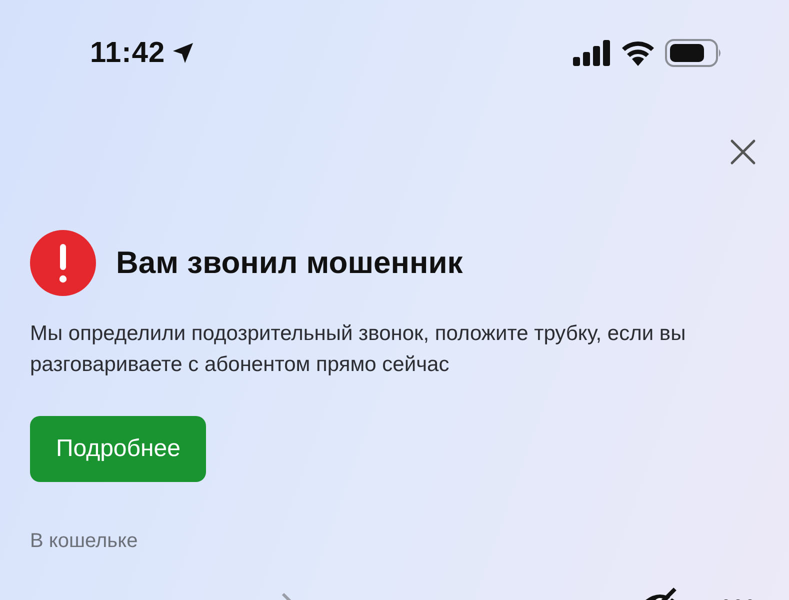 The height and width of the screenshot is (600, 789). Describe the element at coordinates (638, 53) in the screenshot. I see `wifi-icon` at that location.